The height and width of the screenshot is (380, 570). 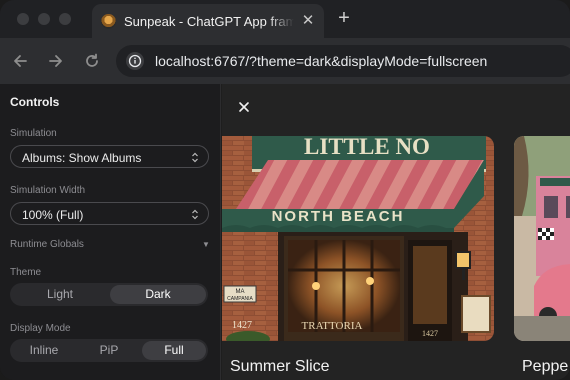 I want to click on simulation-value: Albums: Show Albums, so click(x=82, y=158).